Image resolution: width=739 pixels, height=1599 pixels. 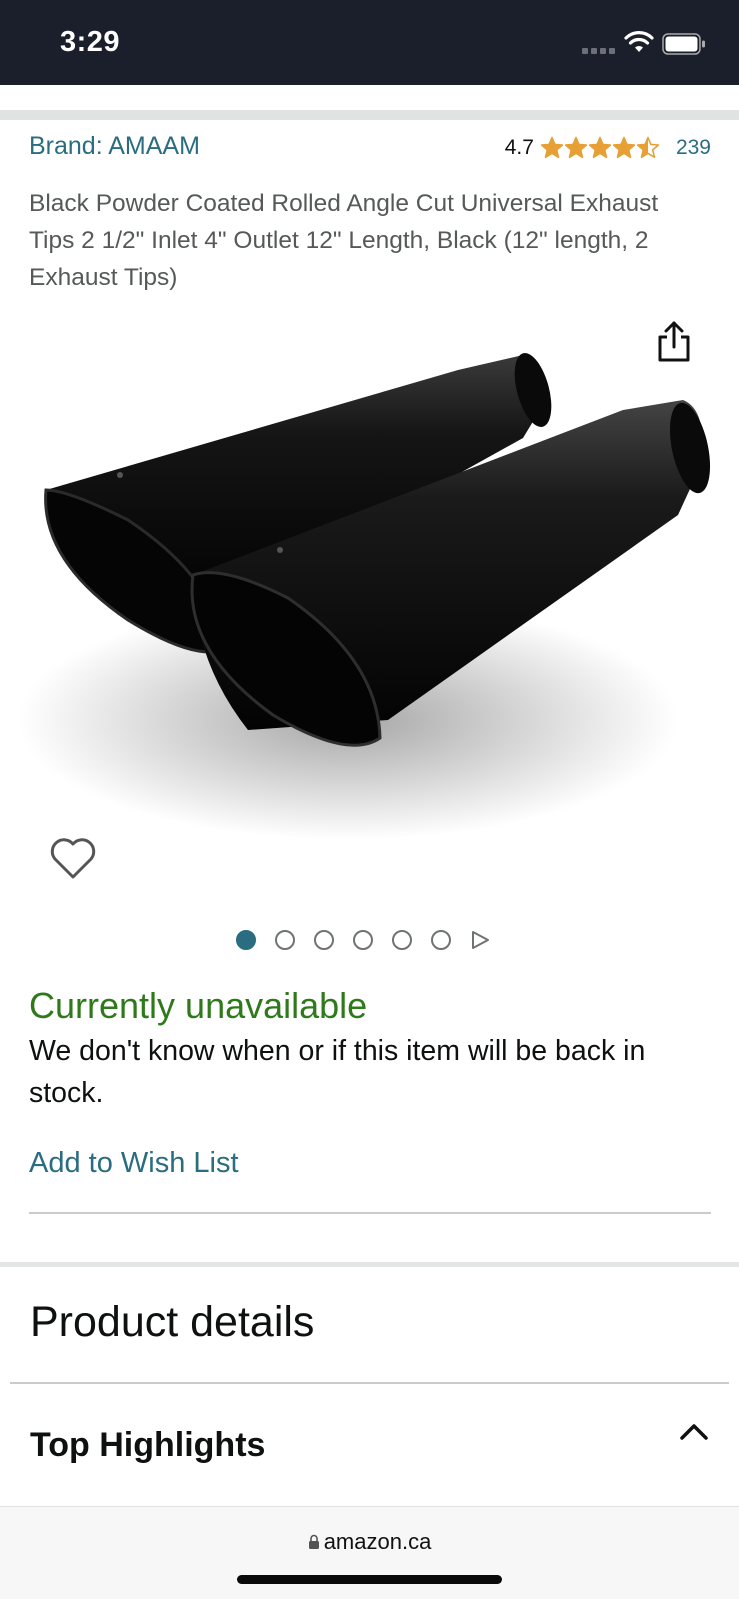 I want to click on brand-rating-row: Brand: AMAAM 4.7 239, so click(x=370, y=148).